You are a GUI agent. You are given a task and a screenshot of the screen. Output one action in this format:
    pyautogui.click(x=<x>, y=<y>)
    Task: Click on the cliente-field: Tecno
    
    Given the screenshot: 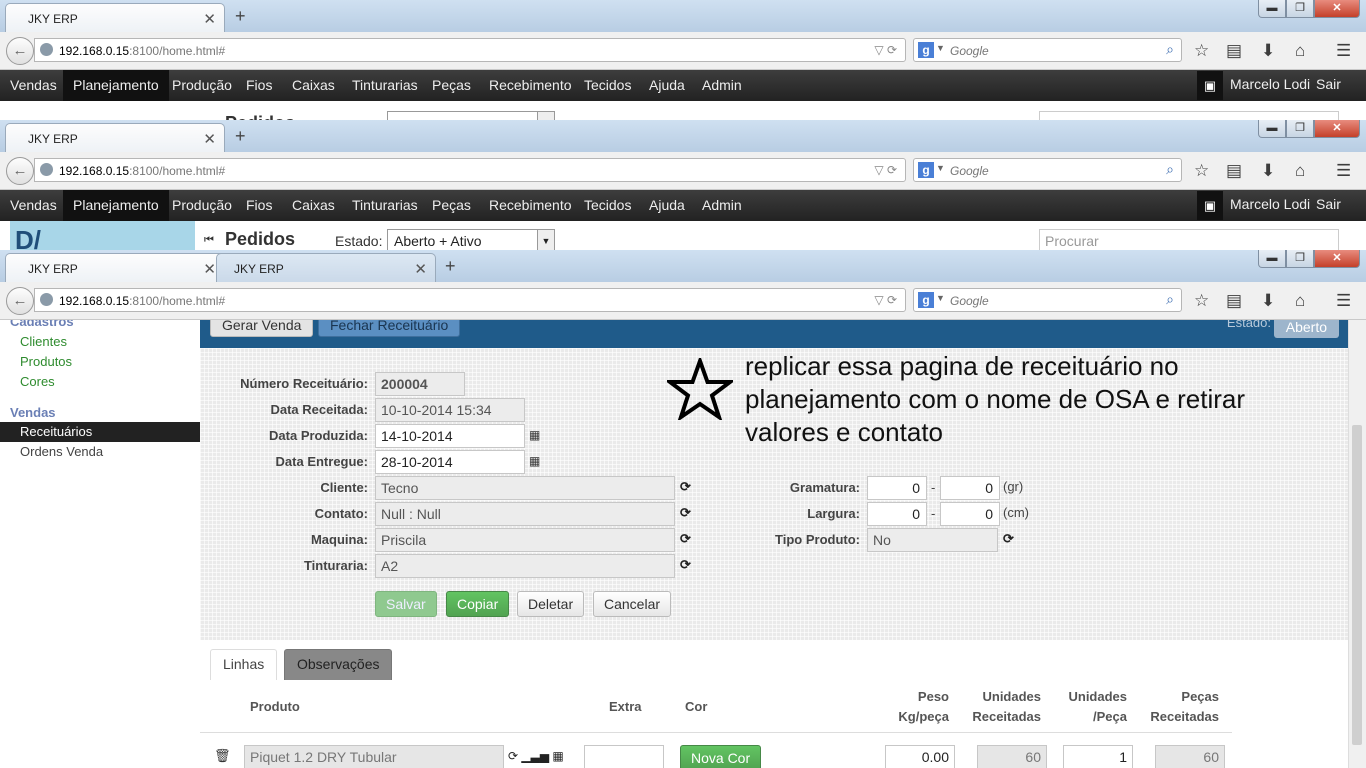 What is the action you would take?
    pyautogui.click(x=525, y=488)
    